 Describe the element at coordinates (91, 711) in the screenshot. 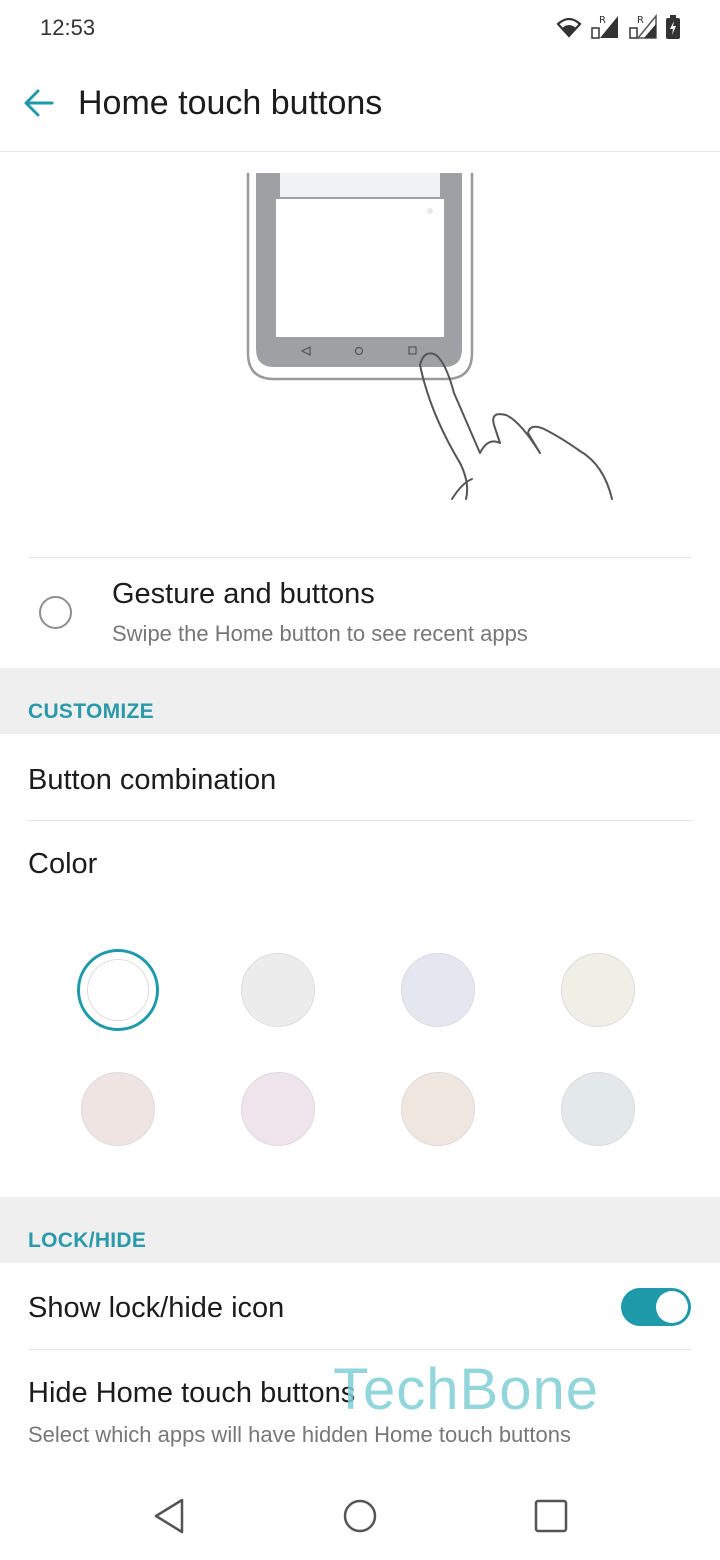

I see `section-header-label: CUSTOMIZE` at that location.